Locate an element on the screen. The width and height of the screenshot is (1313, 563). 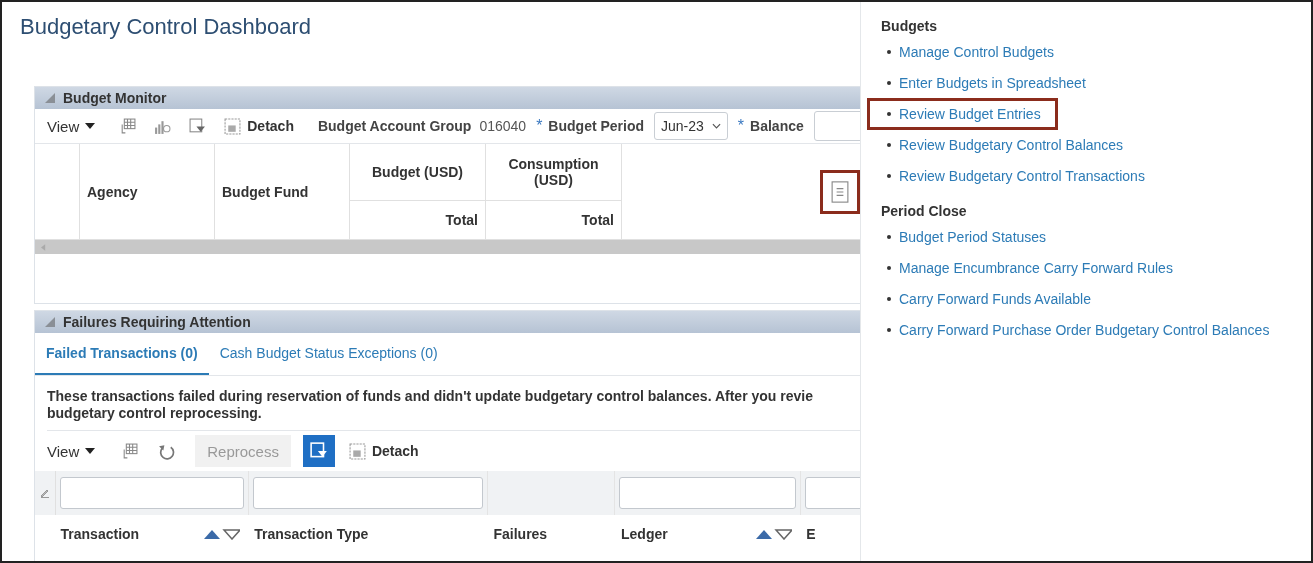
filter-value: 016040 is located at coordinates (503, 126).